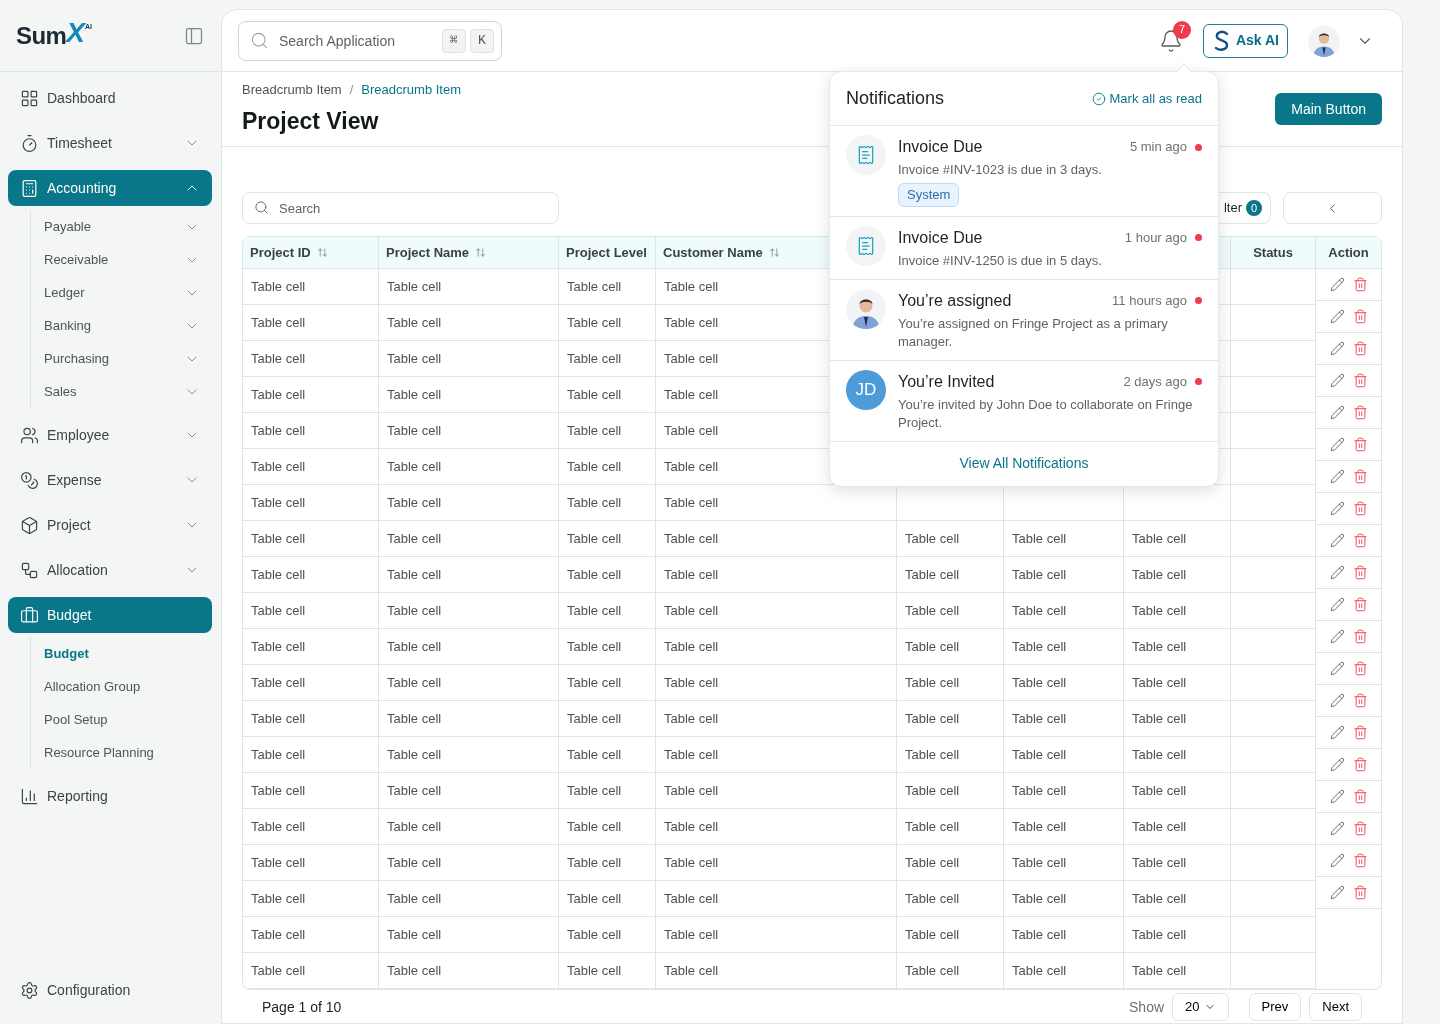  Describe the element at coordinates (1024, 171) in the screenshot. I see `notification-item: Invoice Due 5 min ago Invoice #INV-1023 is due in 3 days. System` at that location.